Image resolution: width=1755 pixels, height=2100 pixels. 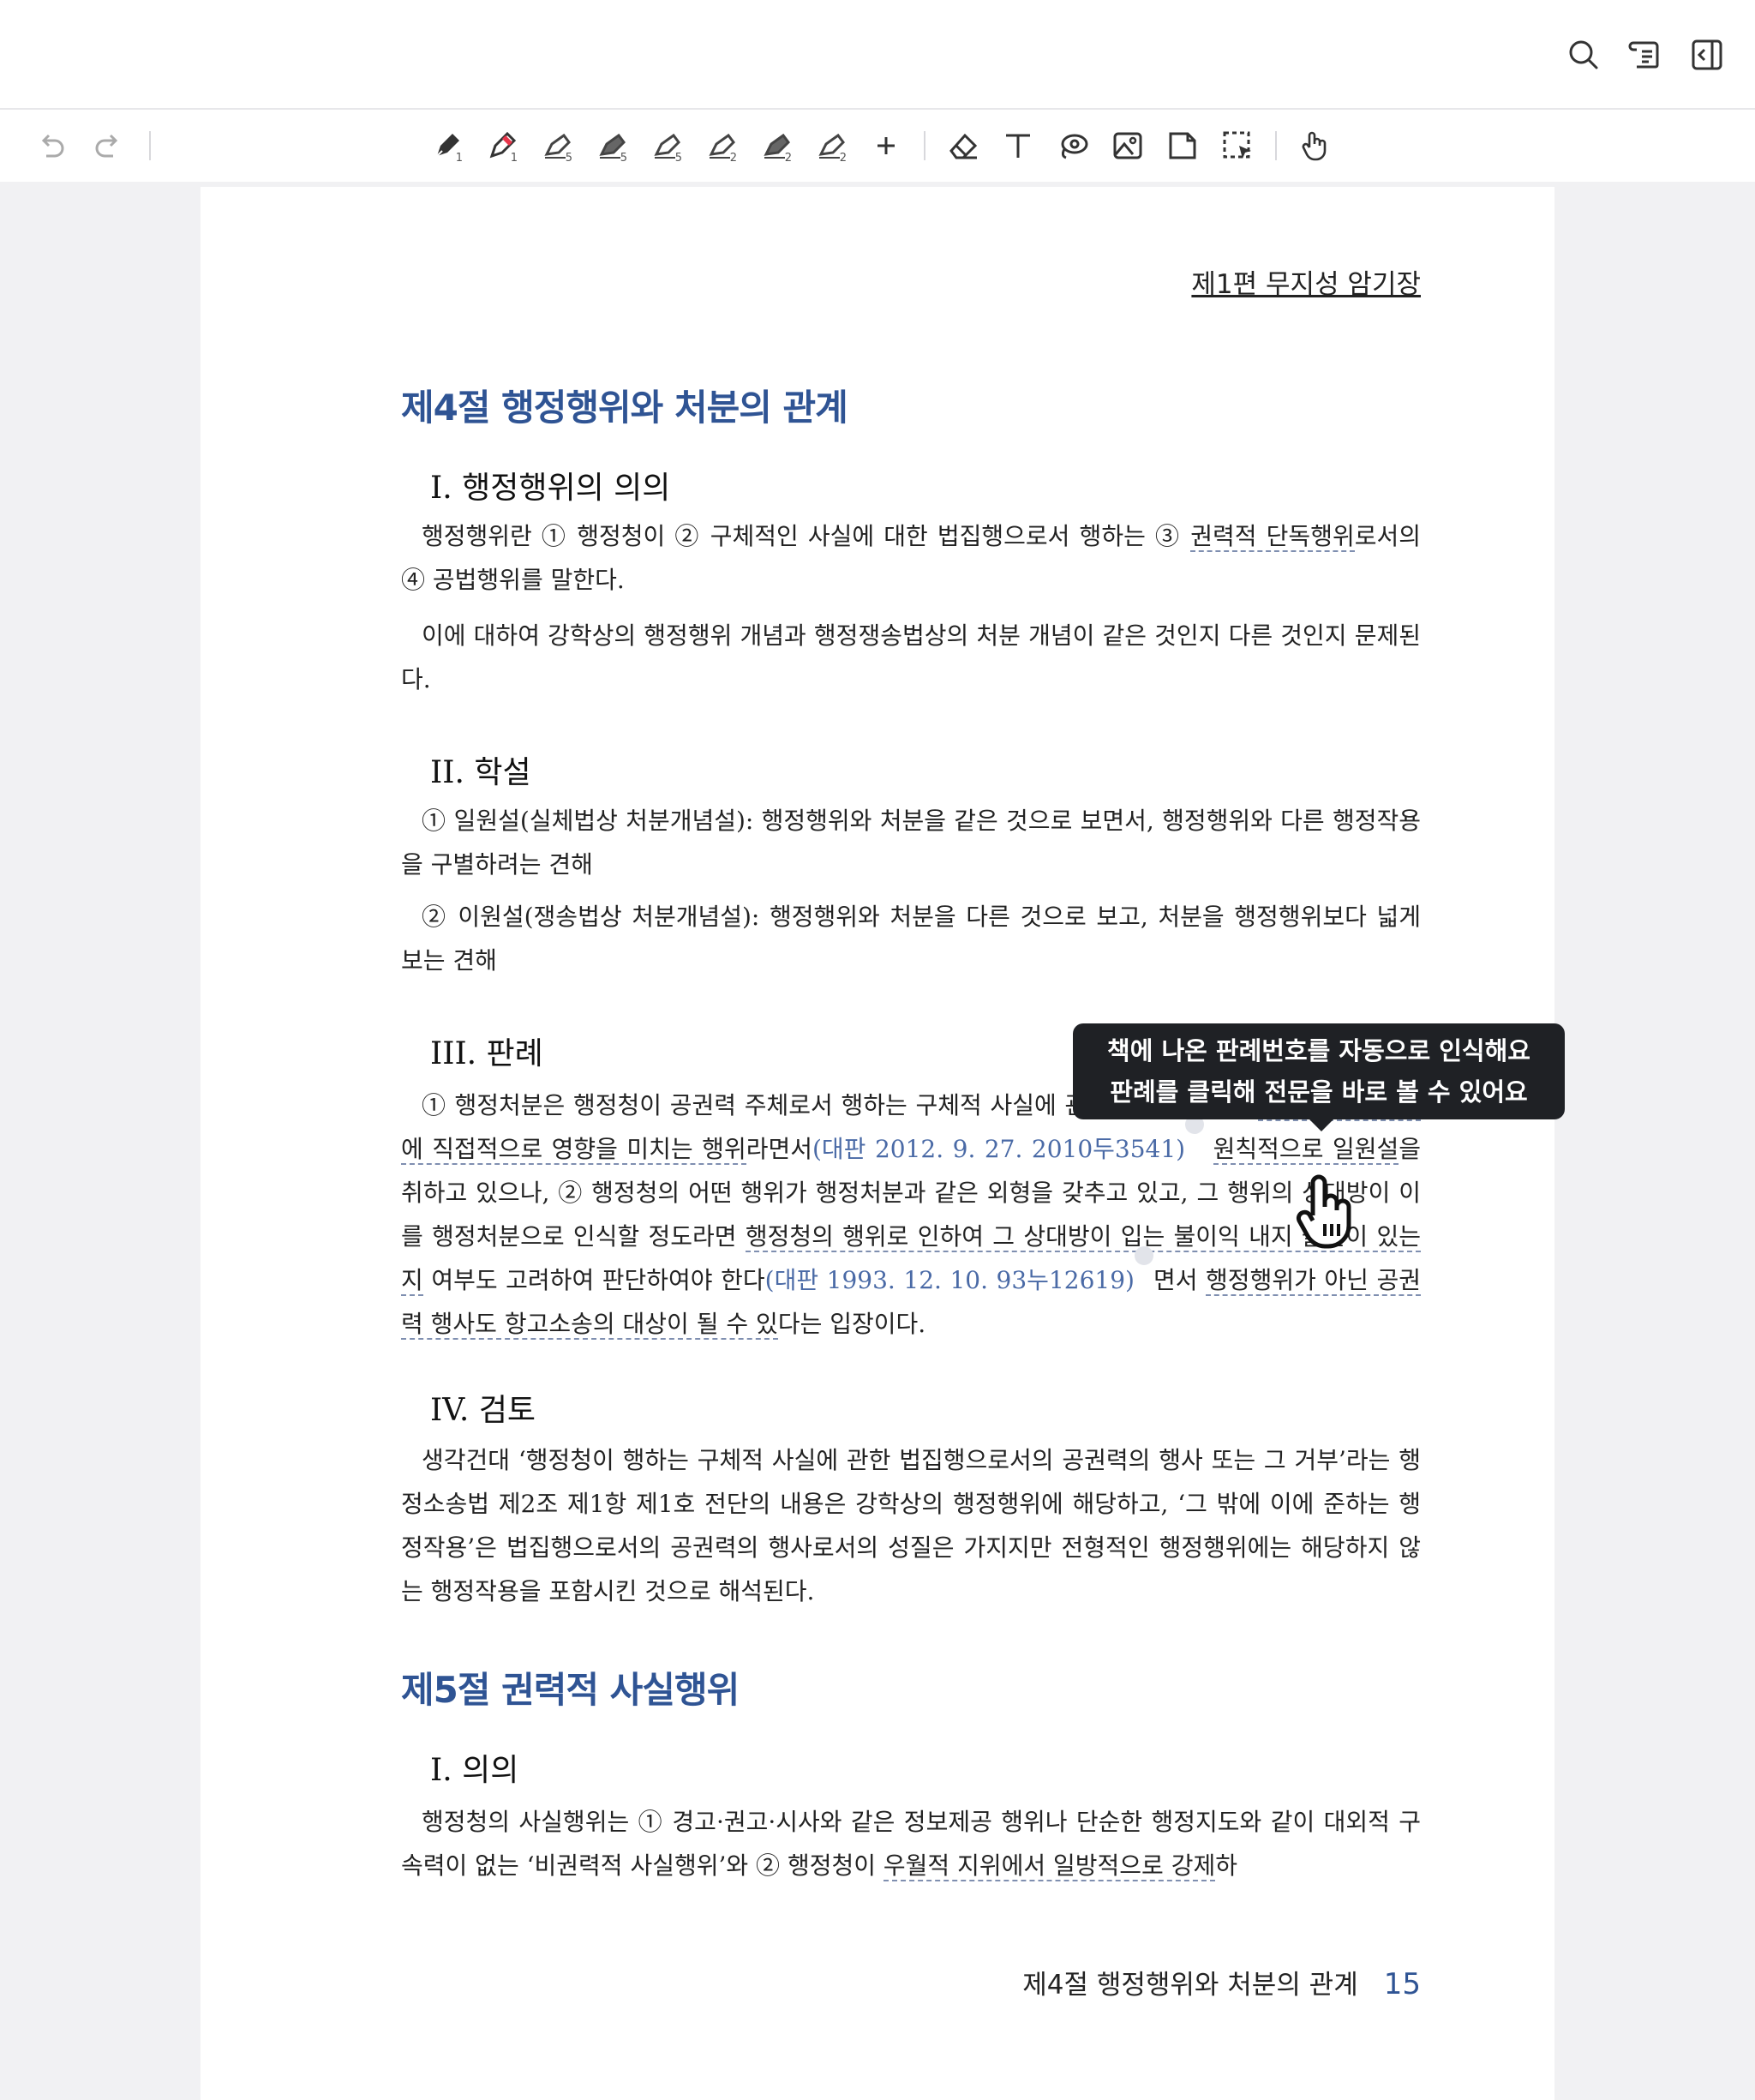 I want to click on hand-pointer-cursor-icon, so click(x=1327, y=1214).